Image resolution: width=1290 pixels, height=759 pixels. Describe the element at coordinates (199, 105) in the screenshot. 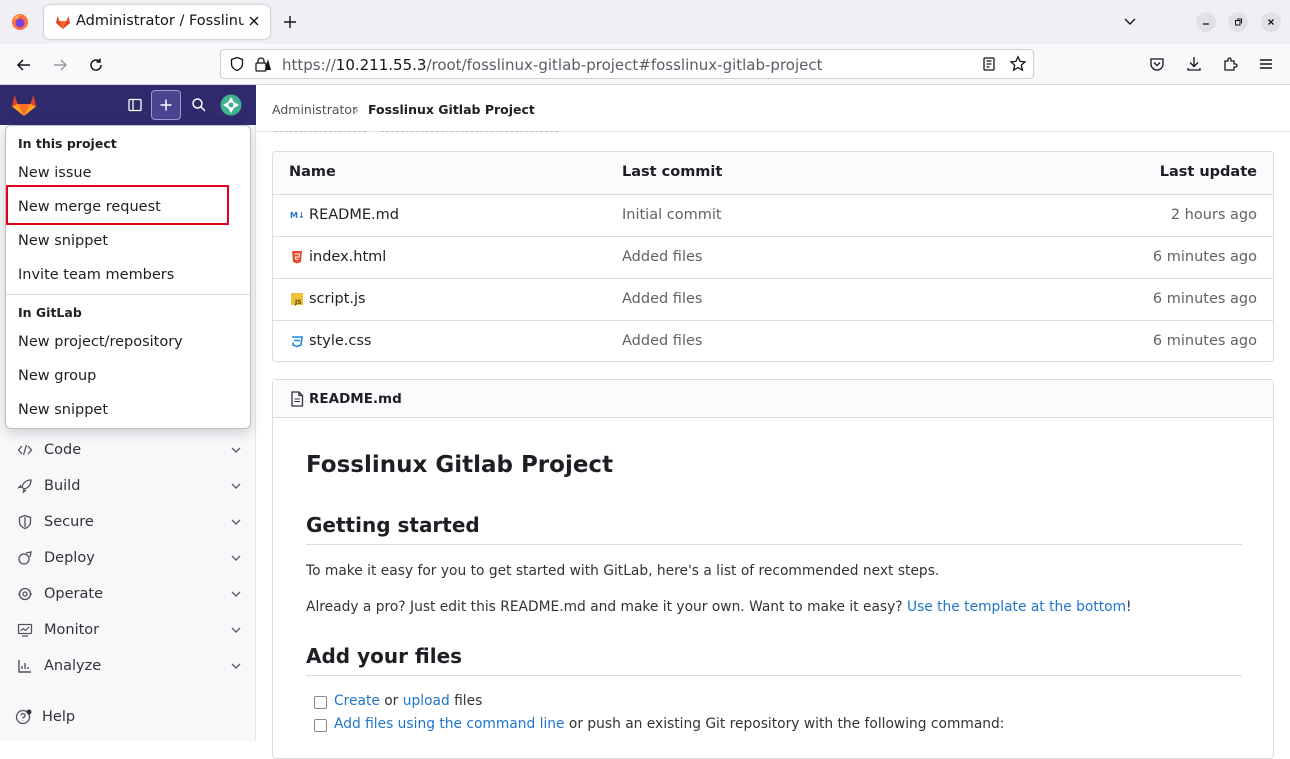

I see `search-icon` at that location.